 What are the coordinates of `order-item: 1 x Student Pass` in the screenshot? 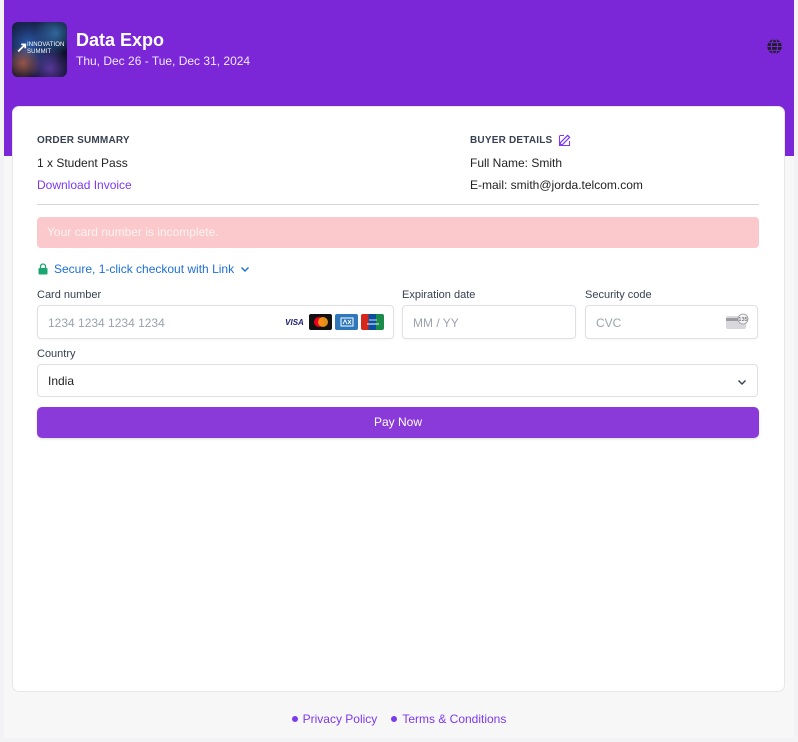 It's located at (82, 163).